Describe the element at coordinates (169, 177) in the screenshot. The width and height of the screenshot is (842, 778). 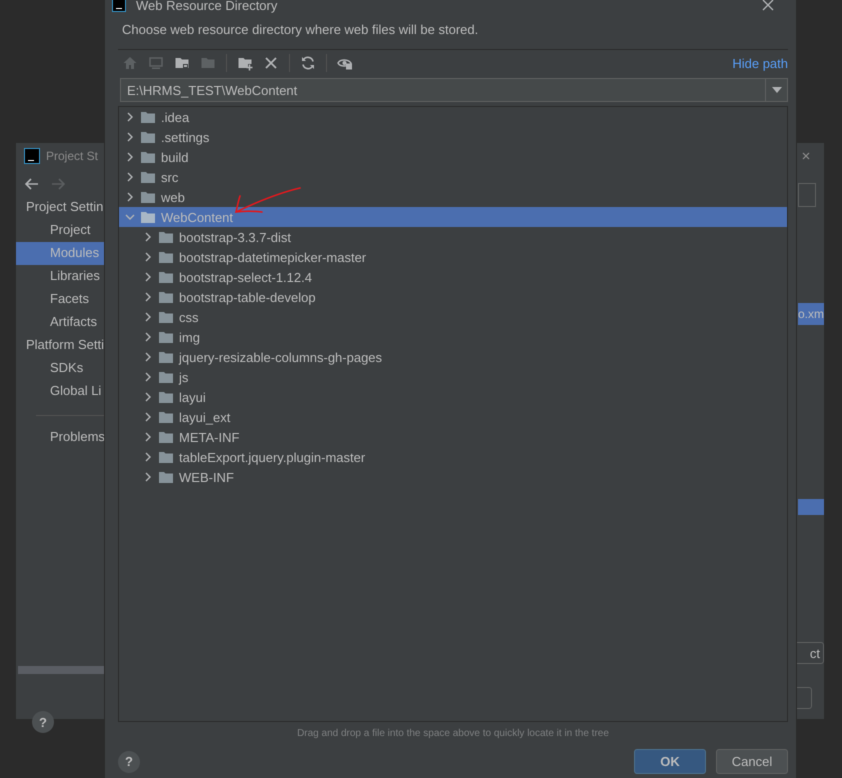
I see `folder-name: src` at that location.